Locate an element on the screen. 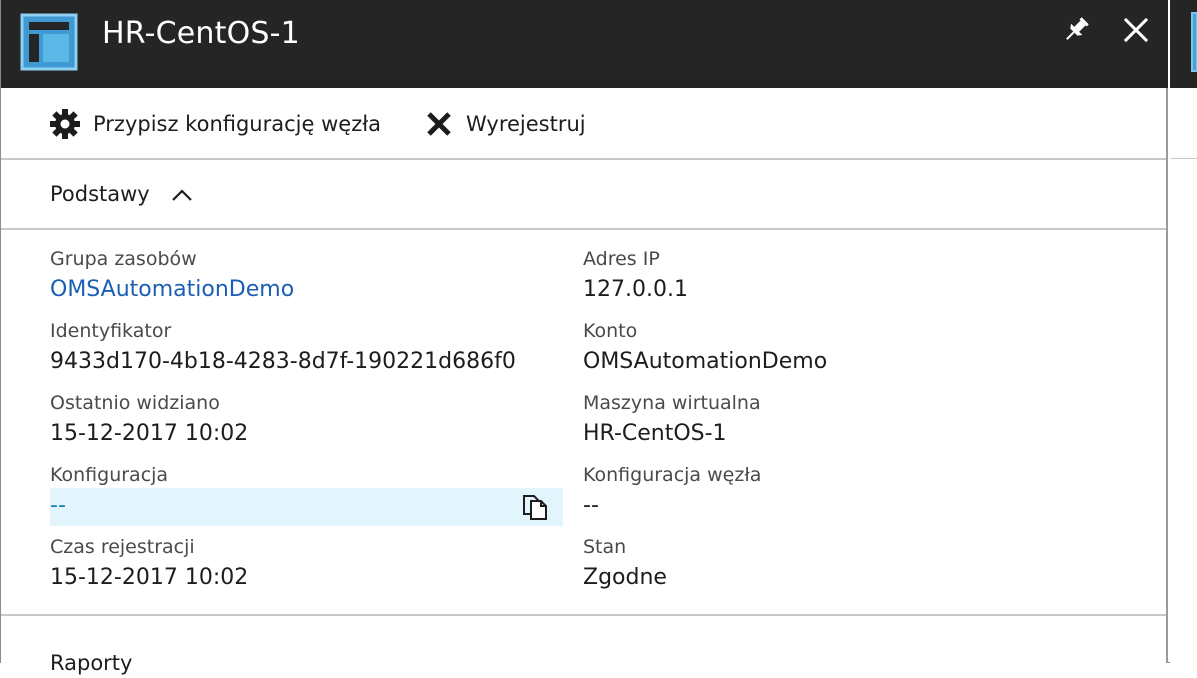  unregister-label: Wyrejestruj is located at coordinates (526, 124).